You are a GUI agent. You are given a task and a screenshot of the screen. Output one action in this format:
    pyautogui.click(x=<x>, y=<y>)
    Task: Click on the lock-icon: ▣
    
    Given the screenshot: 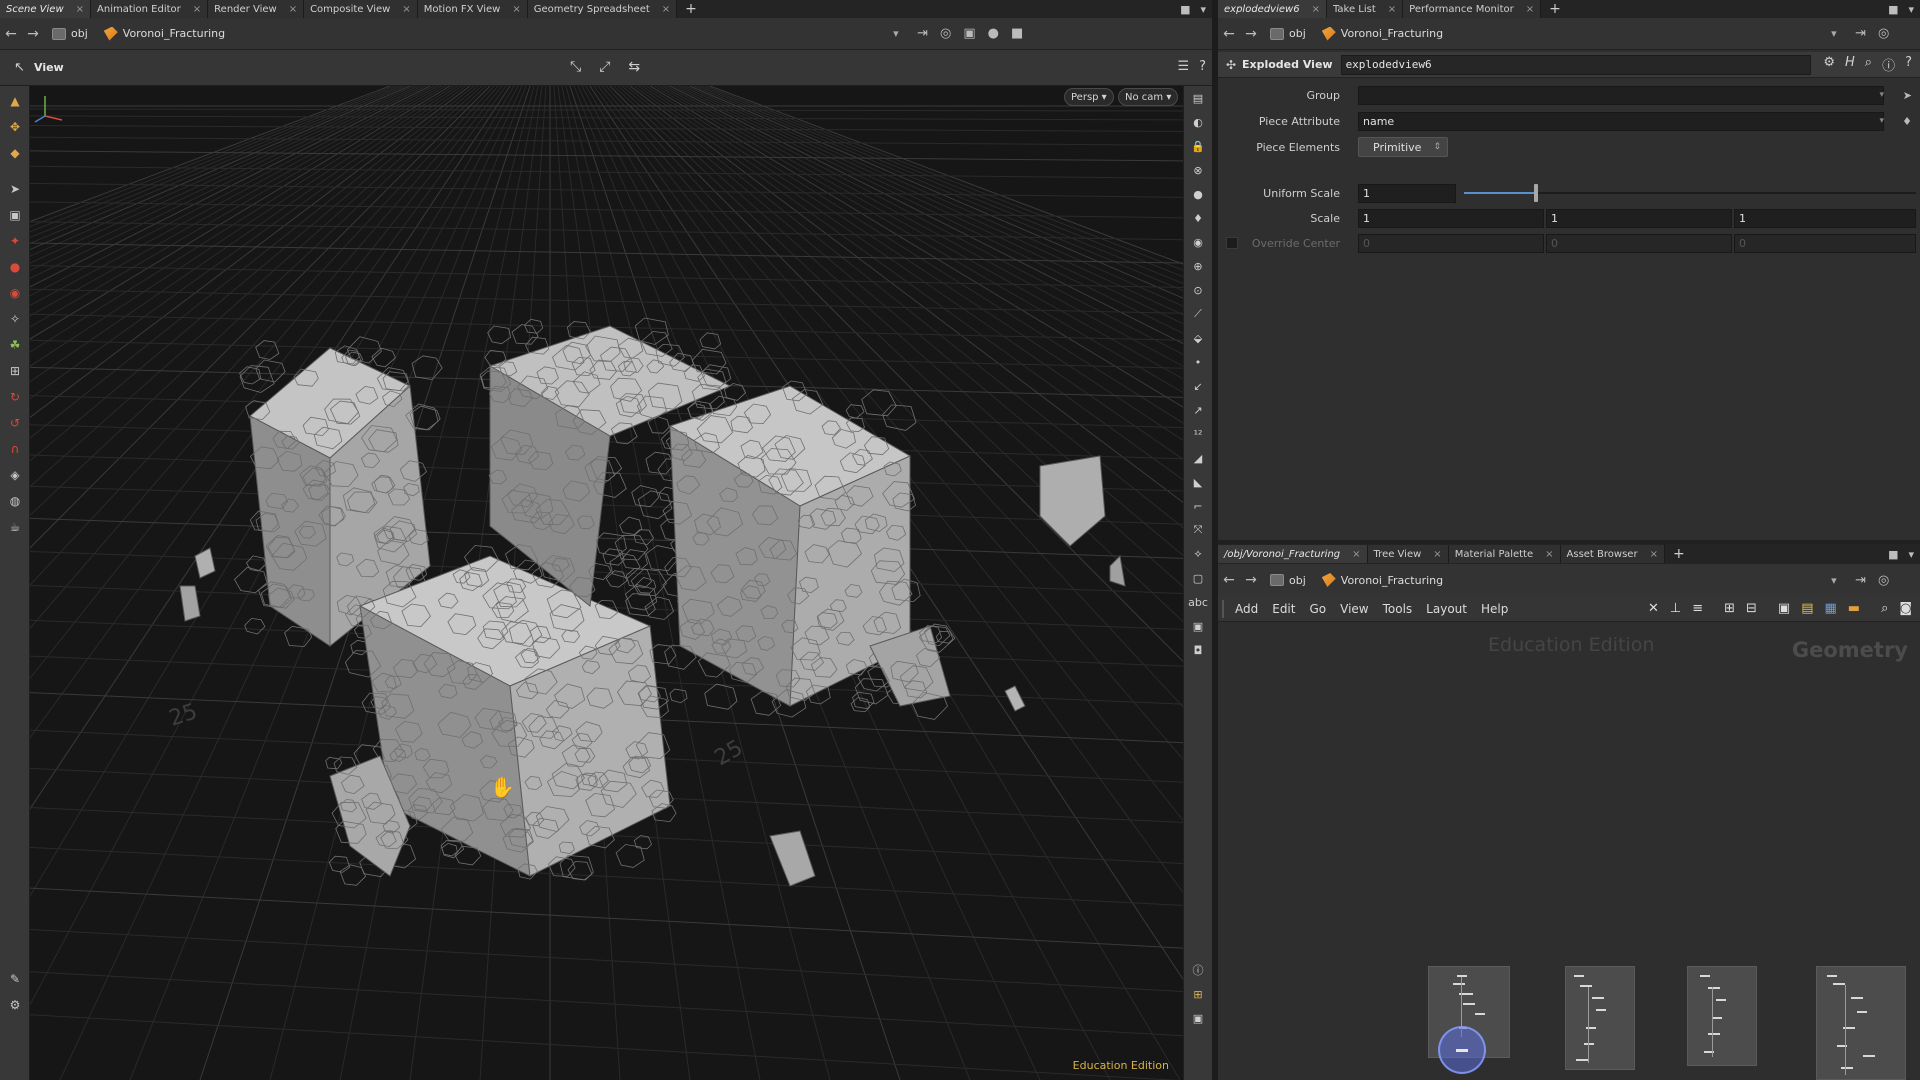 What is the action you would take?
    pyautogui.click(x=15, y=215)
    